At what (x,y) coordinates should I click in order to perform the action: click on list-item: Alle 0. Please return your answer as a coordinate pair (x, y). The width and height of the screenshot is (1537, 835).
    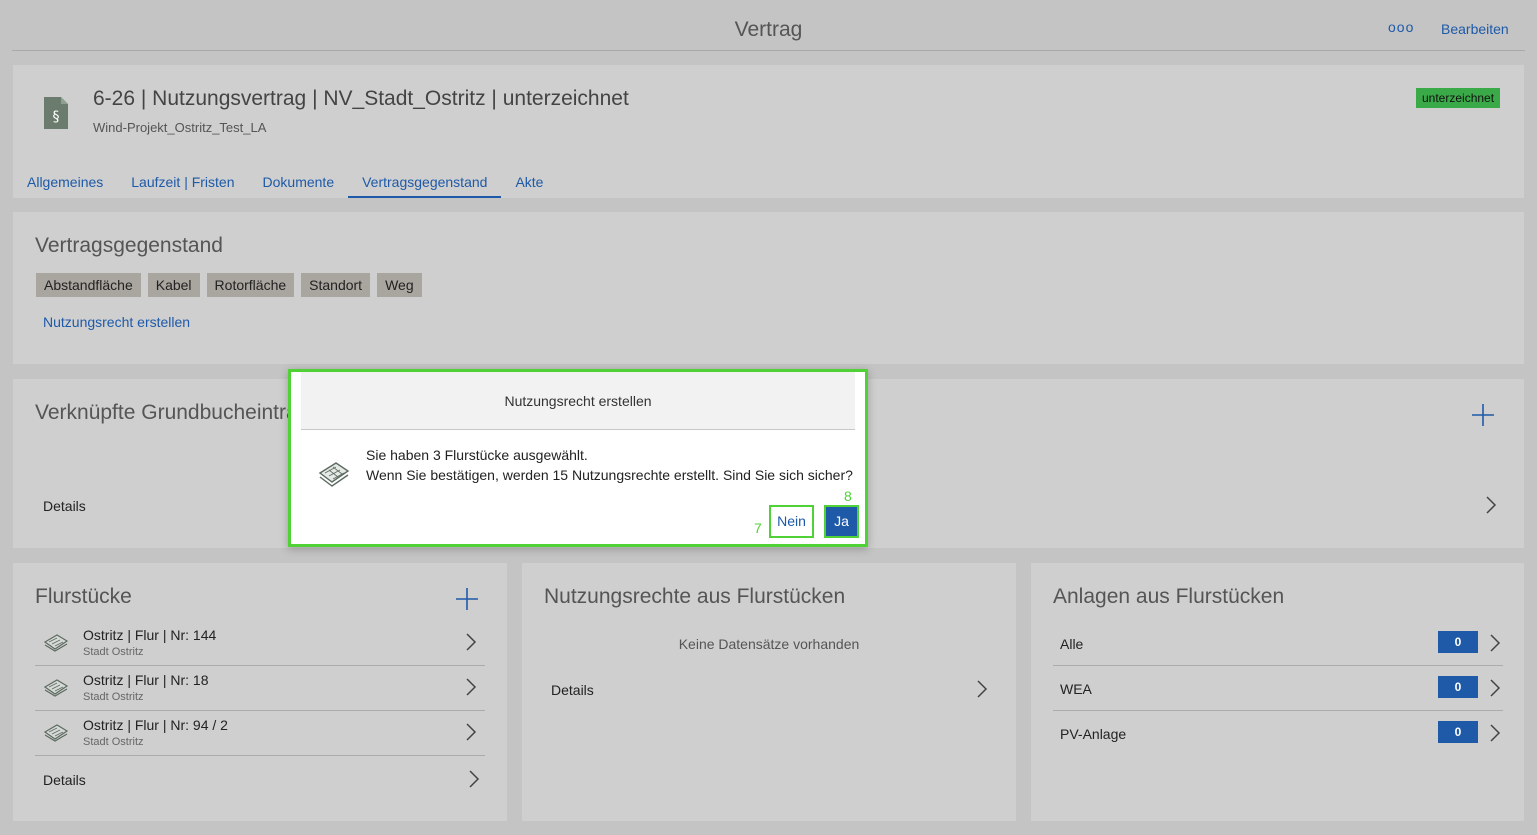
    Looking at the image, I should click on (1278, 643).